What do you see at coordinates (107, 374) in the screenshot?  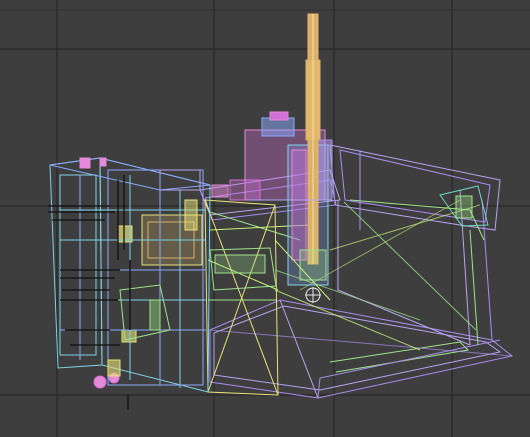 I see `front-pink-knob` at bounding box center [107, 374].